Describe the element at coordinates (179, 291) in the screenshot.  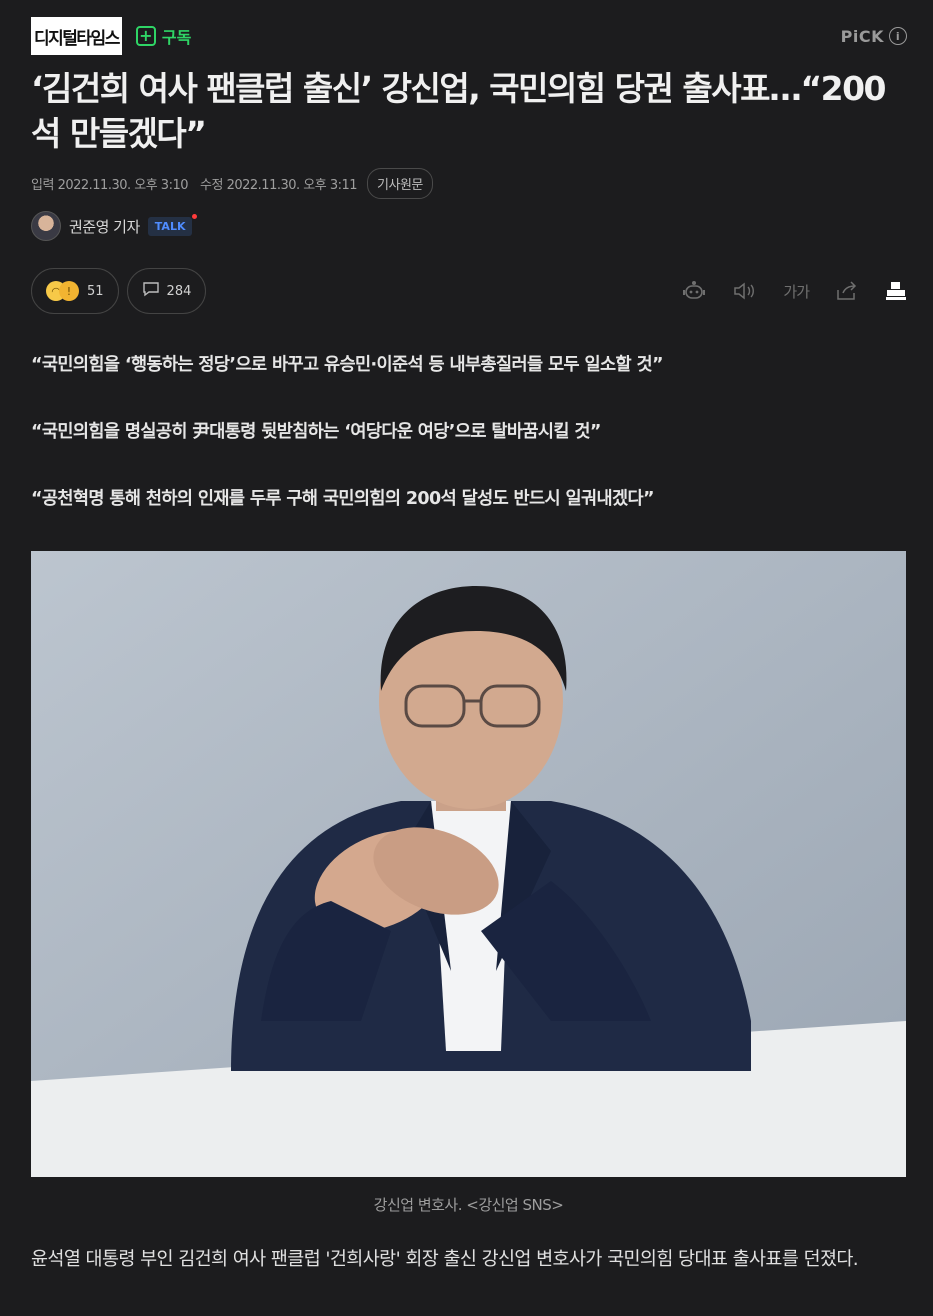
I see `comment-count: 284` at that location.